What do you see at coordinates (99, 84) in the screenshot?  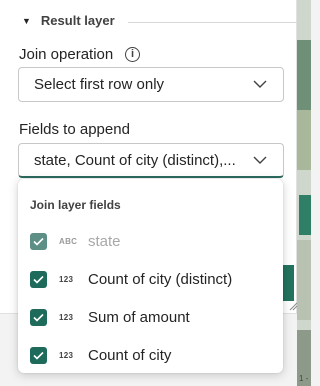 I see `join-operation-value: Select first row only` at bounding box center [99, 84].